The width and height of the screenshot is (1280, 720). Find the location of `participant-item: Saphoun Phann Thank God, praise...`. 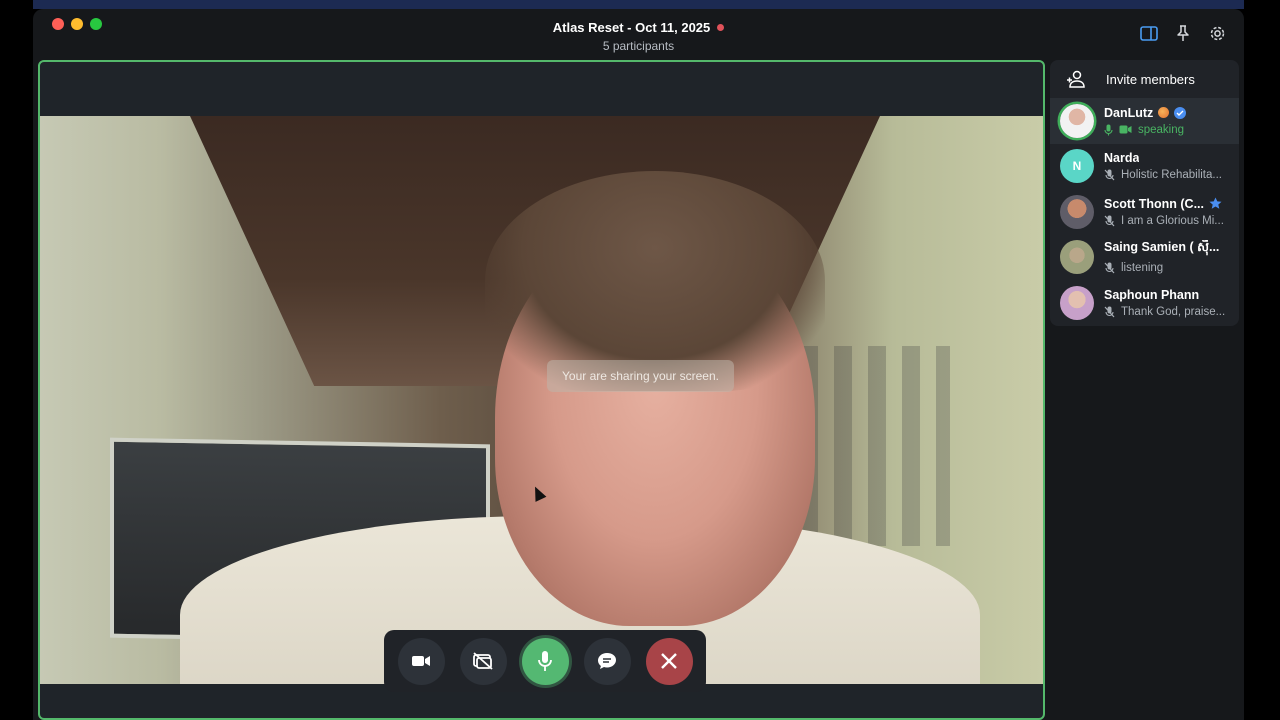

participant-item: Saphoun Phann Thank God, praise... is located at coordinates (1144, 303).